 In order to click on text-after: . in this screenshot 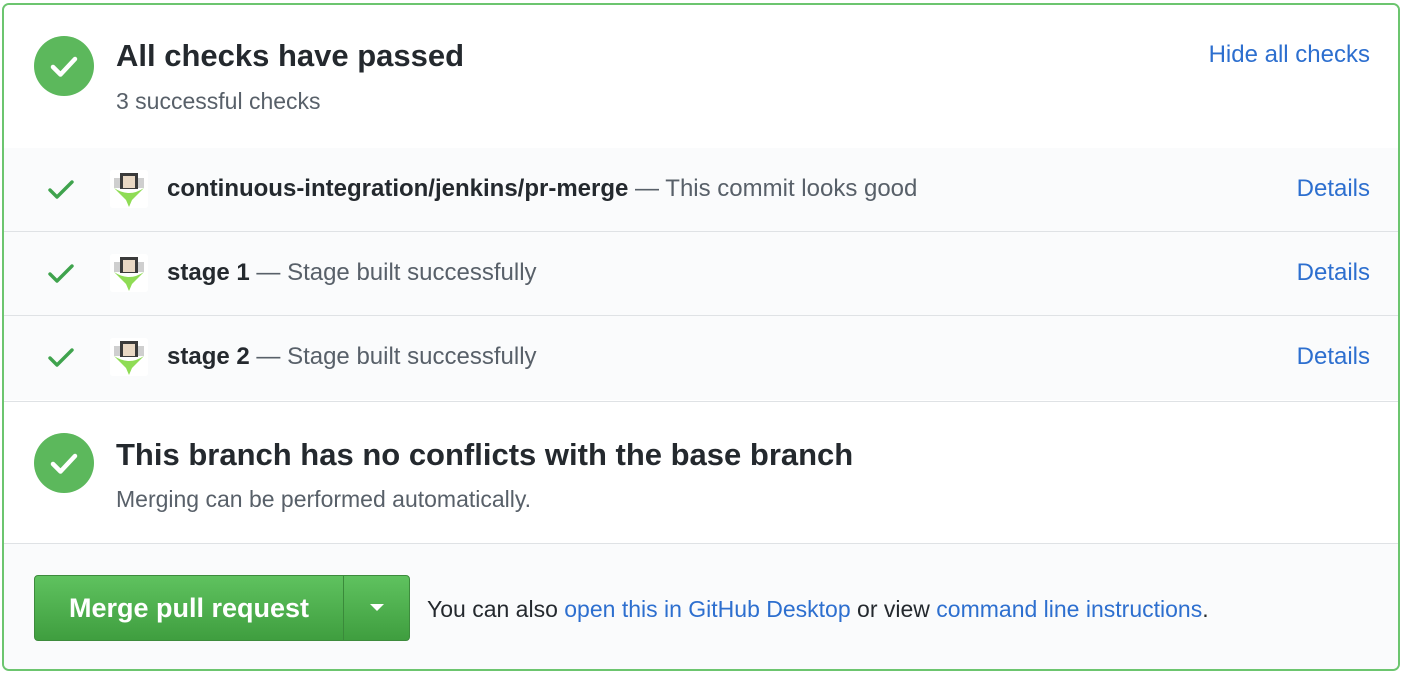, I will do `click(1205, 609)`.